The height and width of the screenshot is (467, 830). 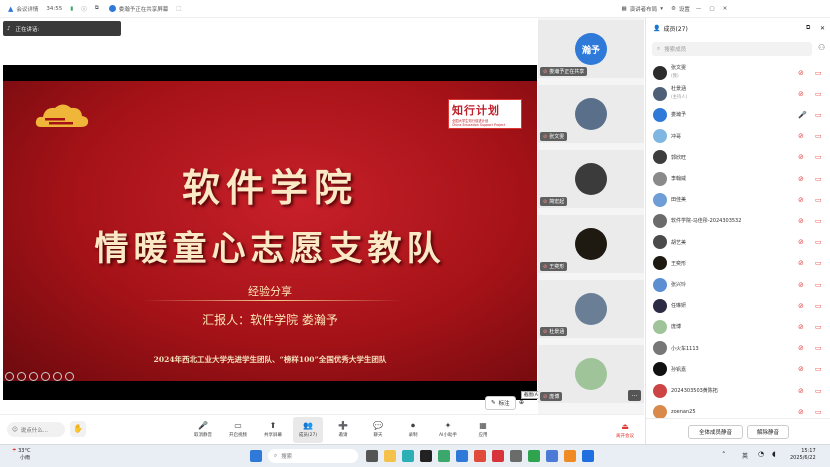 I want to click on toolbar-button-ai-assistant: ✦ AI小助手, so click(x=448, y=430).